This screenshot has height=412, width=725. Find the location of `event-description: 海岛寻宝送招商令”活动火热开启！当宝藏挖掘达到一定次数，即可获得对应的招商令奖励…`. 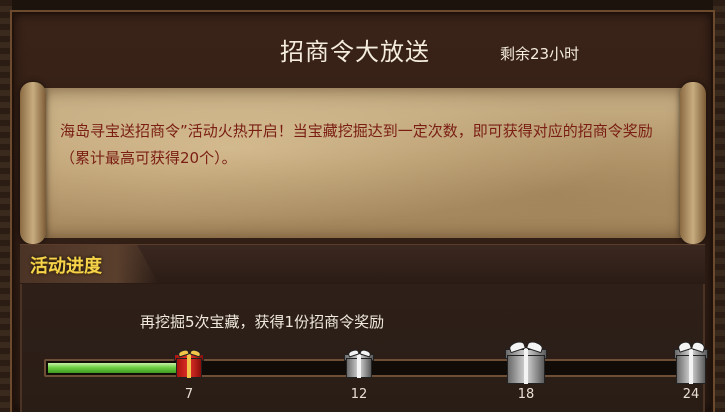

event-description: 海岛寻宝送招商令”活动火热开启！当宝藏挖掘达到一定次数，即可获得对应的招商令奖励… is located at coordinates (356, 144).